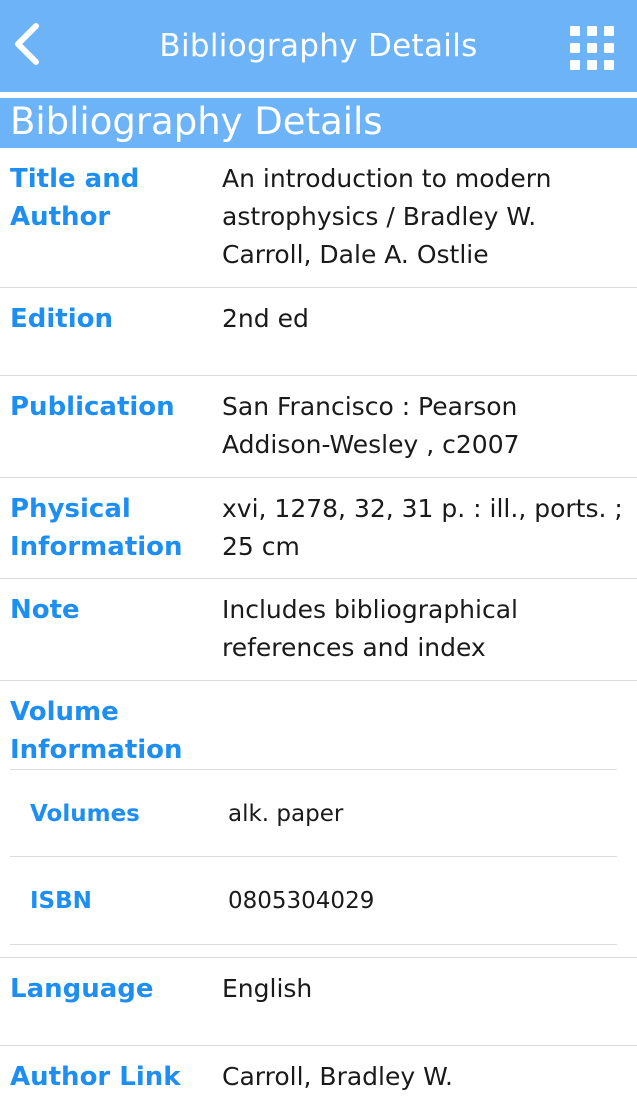  What do you see at coordinates (92, 407) in the screenshot?
I see `detail-label: Publication` at bounding box center [92, 407].